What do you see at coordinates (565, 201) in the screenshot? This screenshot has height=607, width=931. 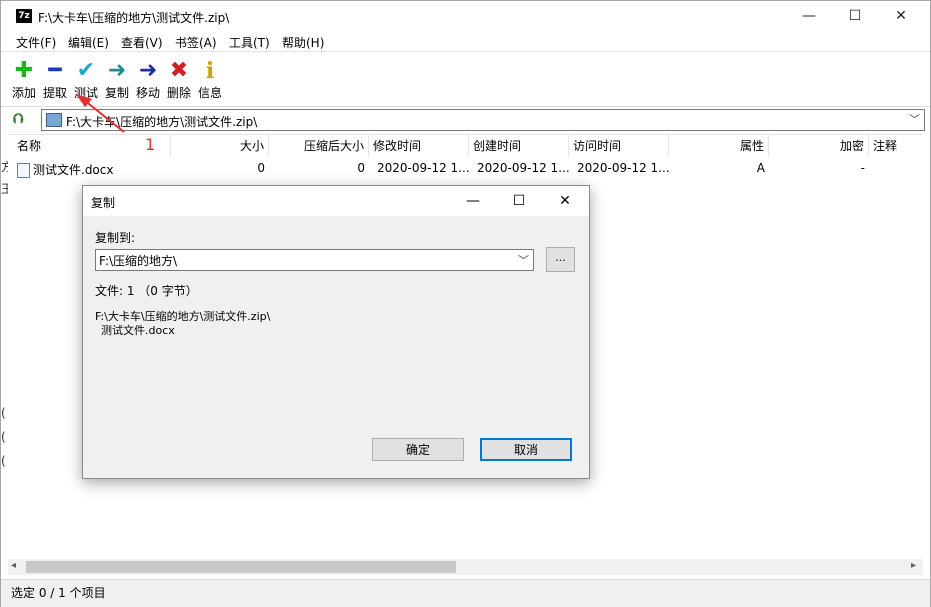 I see `dialog-close-button: ✕` at bounding box center [565, 201].